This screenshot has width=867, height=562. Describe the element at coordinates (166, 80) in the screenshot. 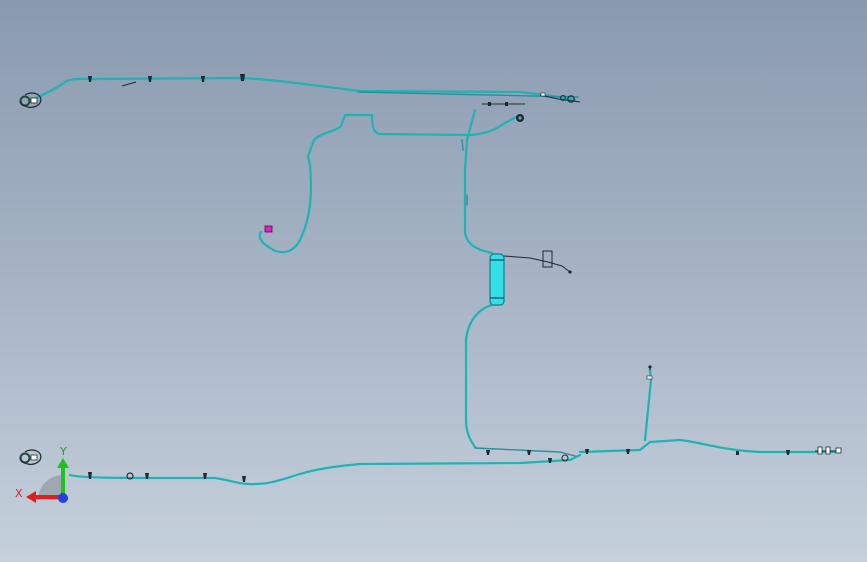

I see `upper-clips` at that location.